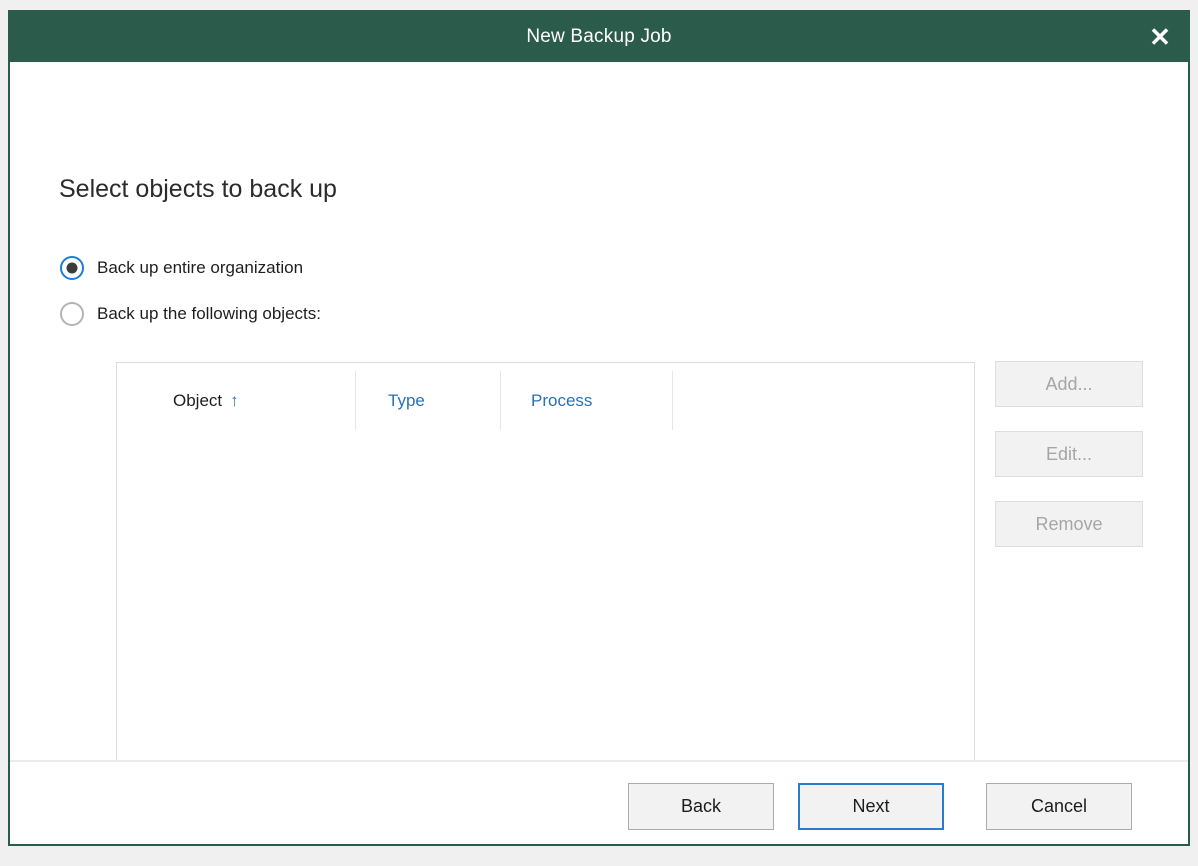 The width and height of the screenshot is (1198, 866). What do you see at coordinates (72, 268) in the screenshot?
I see `radio-indicator-selected` at bounding box center [72, 268].